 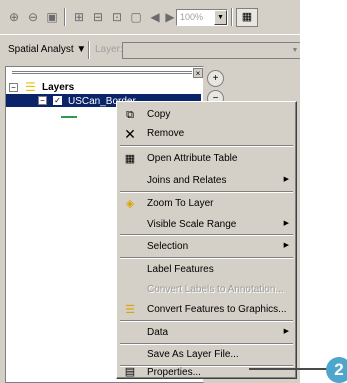 I want to click on layout-toolbar: ⊕ ⊖ ▣ ⊞ ⊟ ⊡ ▢ ◀ ▶ 100% ▼ ▦, so click(x=150, y=17).